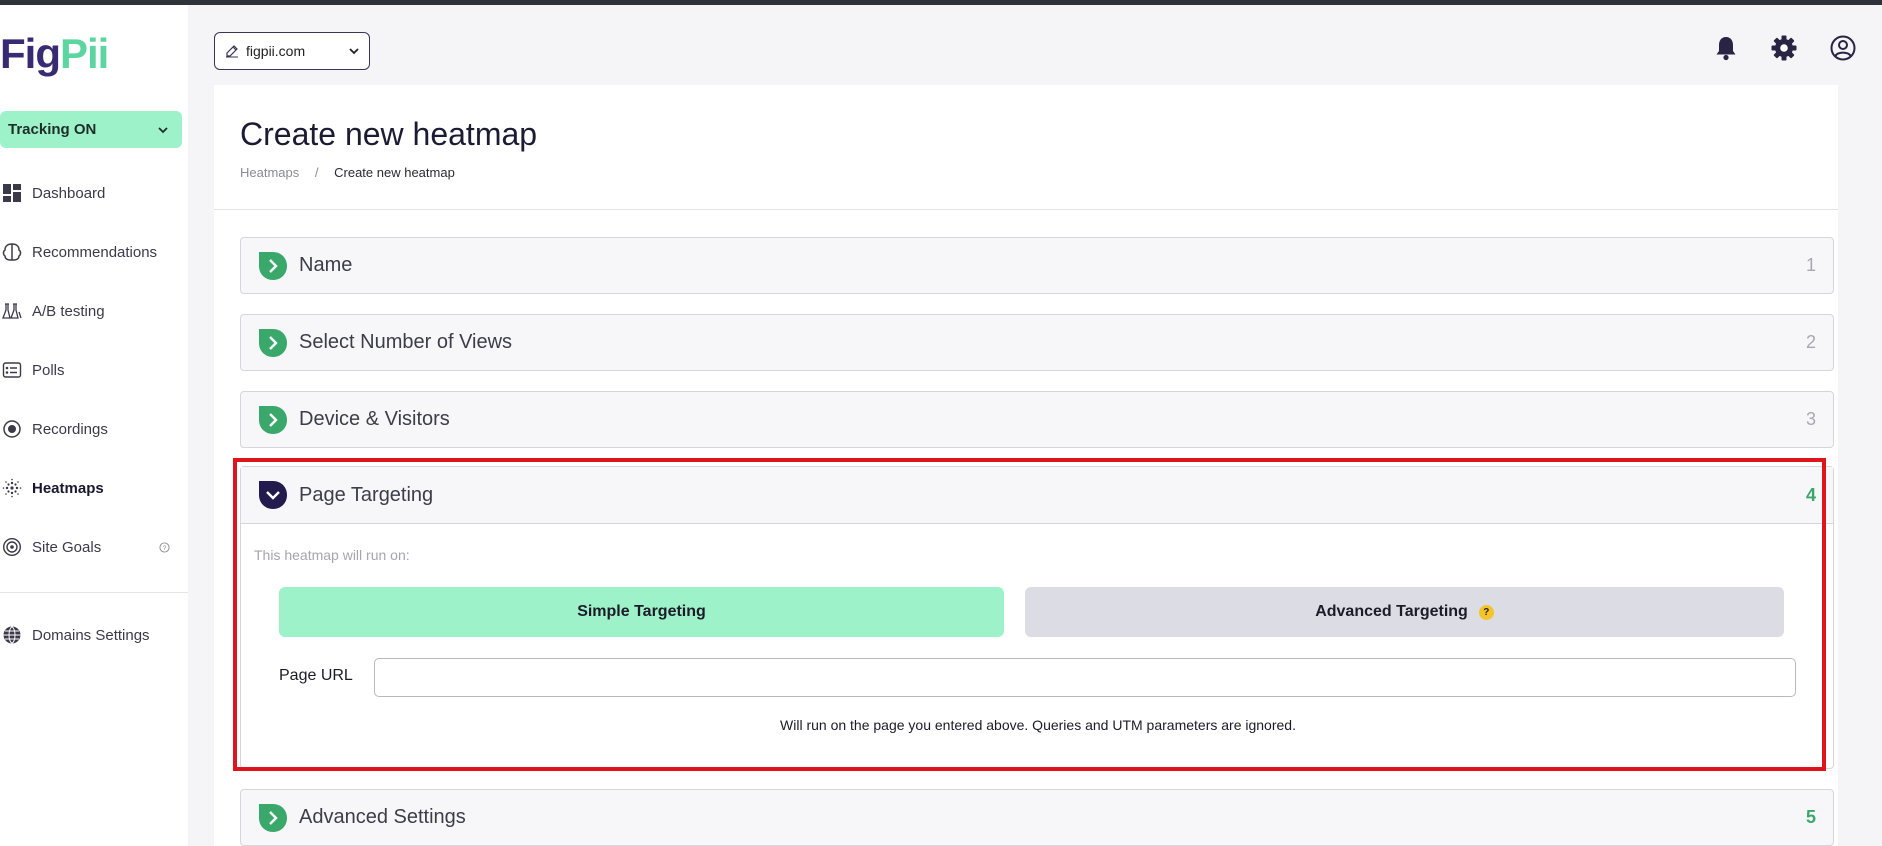 This screenshot has height=846, width=1882. Describe the element at coordinates (1726, 48) in the screenshot. I see `notifications-bell-icon` at that location.